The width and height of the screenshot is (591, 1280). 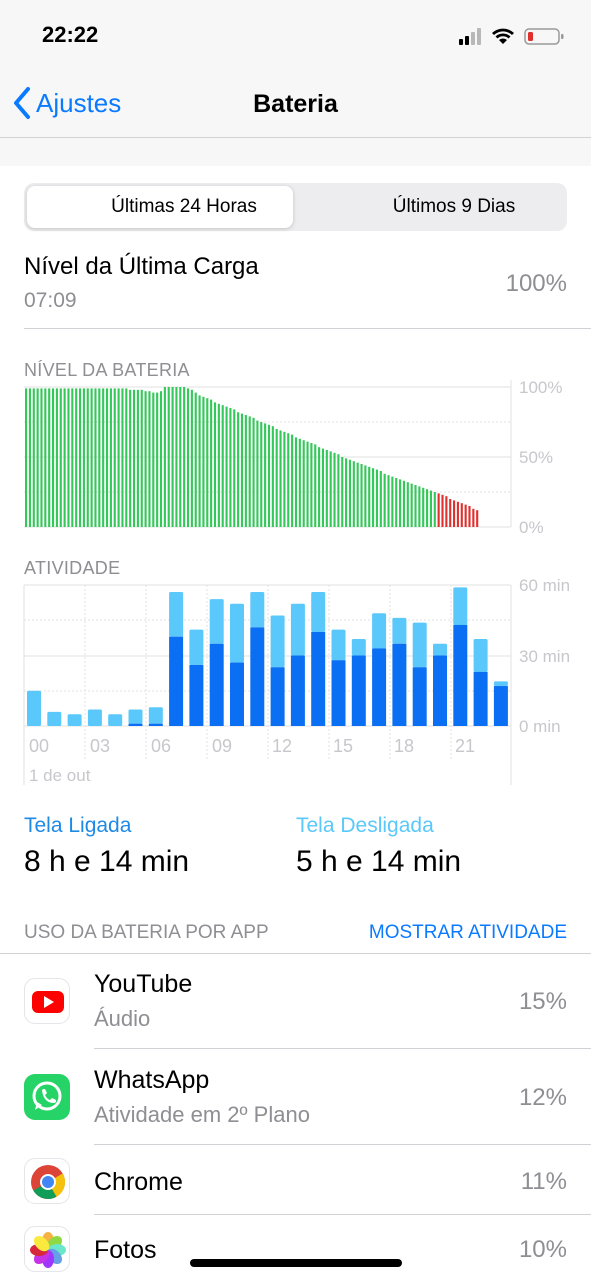 What do you see at coordinates (47, 1249) in the screenshot?
I see `photos-icon` at bounding box center [47, 1249].